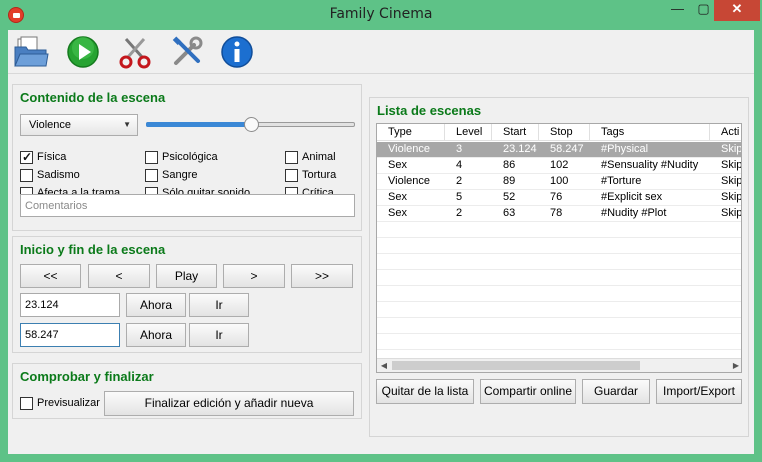  Describe the element at coordinates (411, 132) in the screenshot. I see `column-header-type: Type` at that location.